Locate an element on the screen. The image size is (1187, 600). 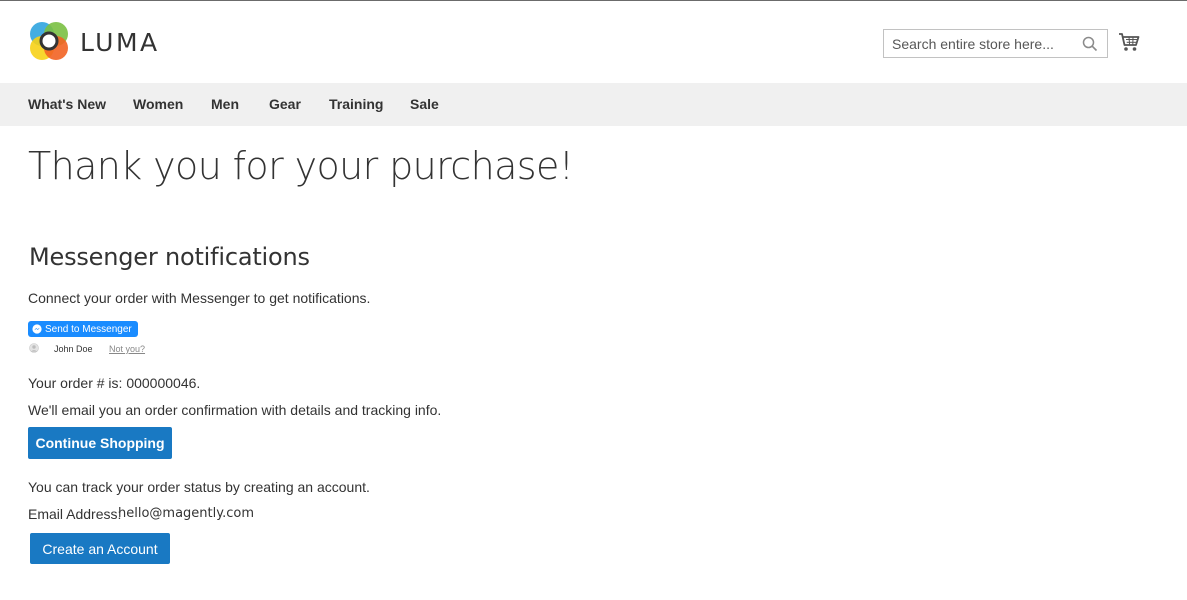
user-avatar-icon is located at coordinates (34, 348).